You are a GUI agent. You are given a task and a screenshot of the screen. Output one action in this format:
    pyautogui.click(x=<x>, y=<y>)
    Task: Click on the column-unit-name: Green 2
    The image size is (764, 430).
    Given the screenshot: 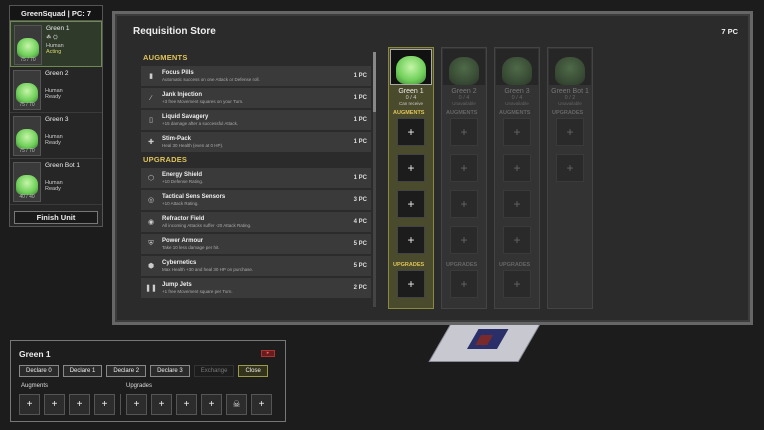 What is the action you would take?
    pyautogui.click(x=464, y=91)
    